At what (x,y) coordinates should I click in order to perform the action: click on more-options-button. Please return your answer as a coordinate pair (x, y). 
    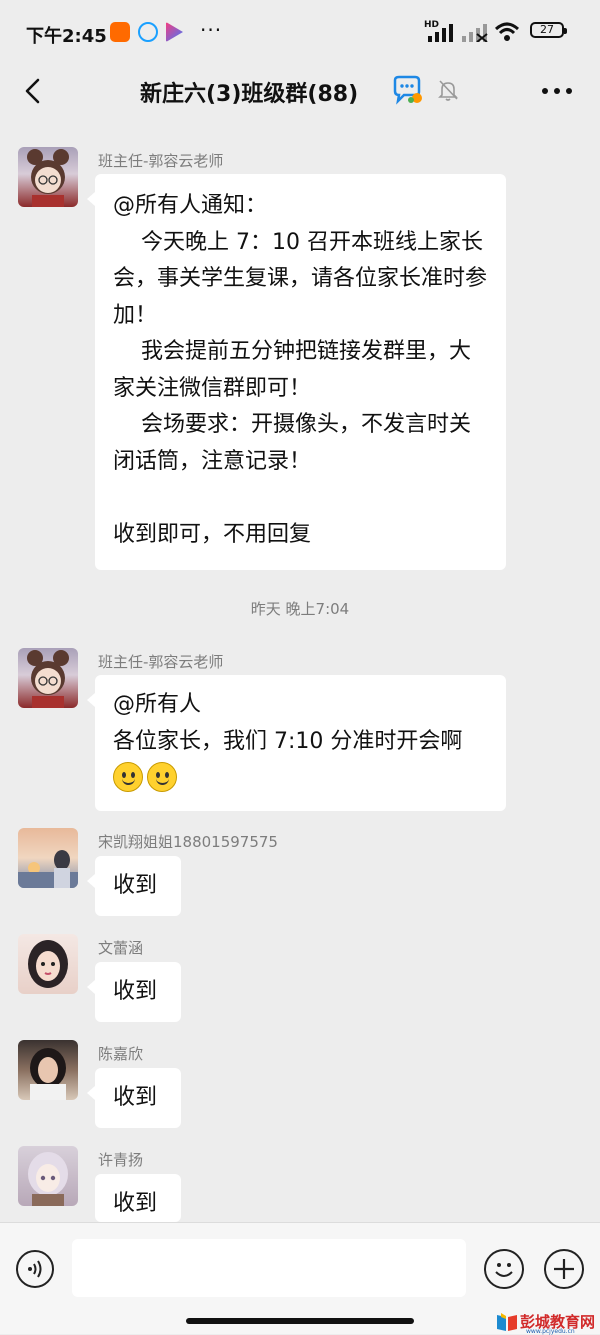
    Looking at the image, I should click on (557, 91).